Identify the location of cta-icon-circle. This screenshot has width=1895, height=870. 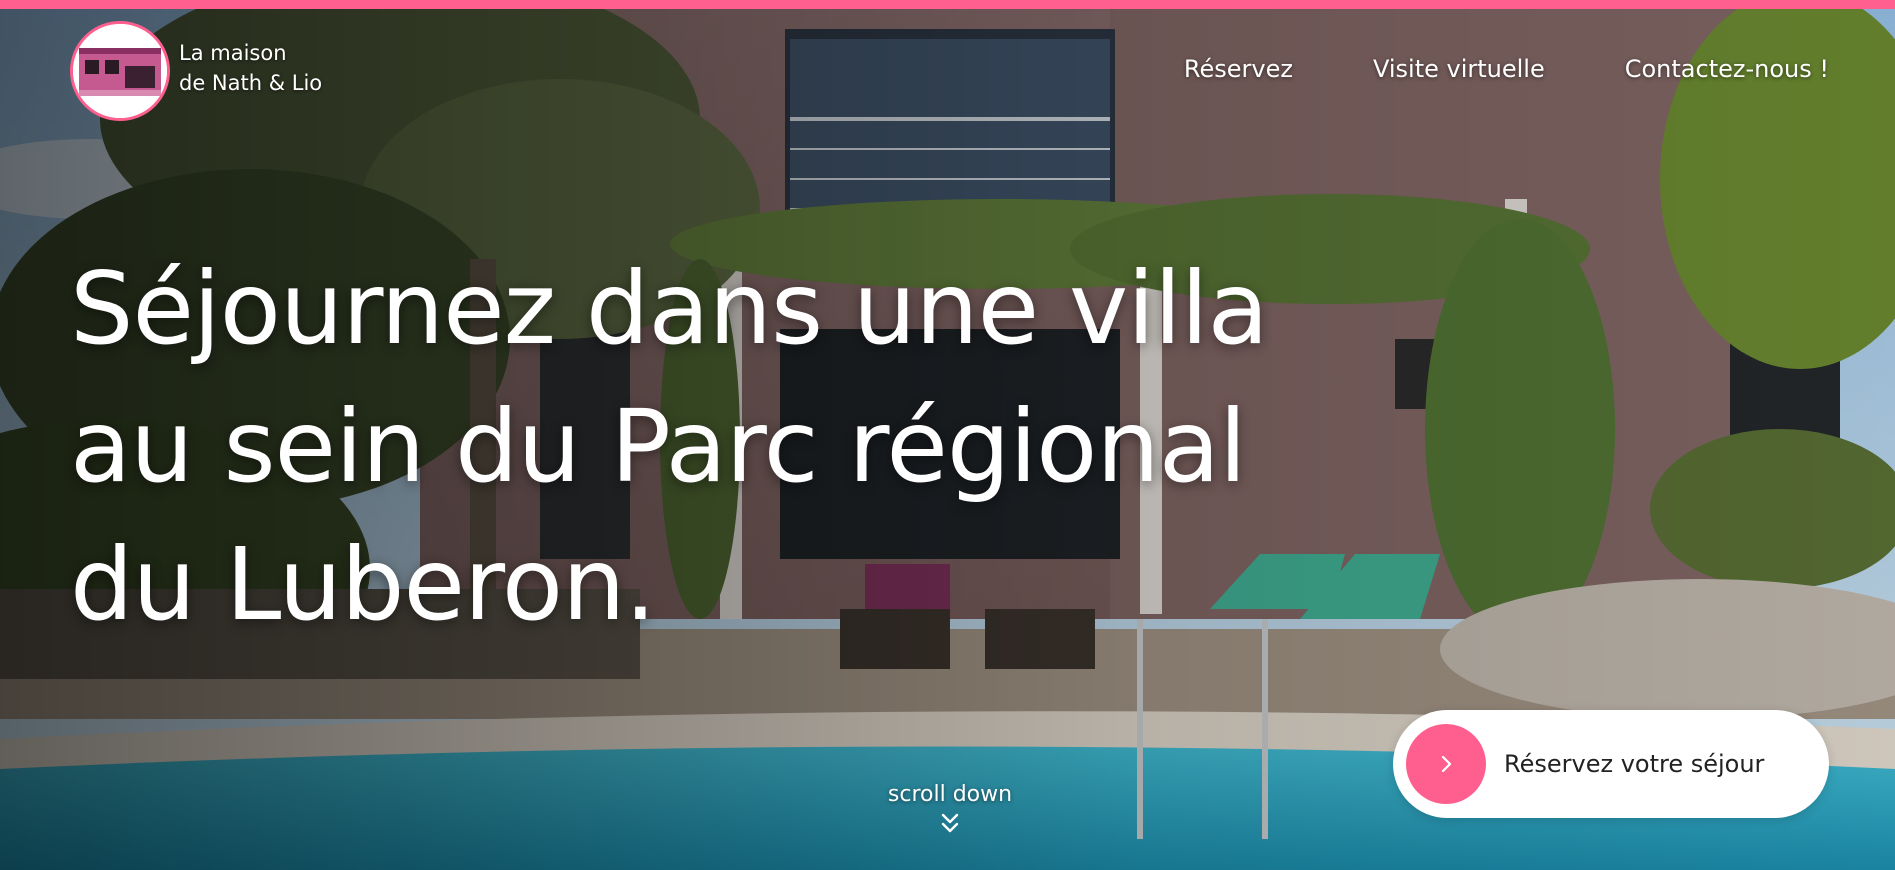
(1446, 764).